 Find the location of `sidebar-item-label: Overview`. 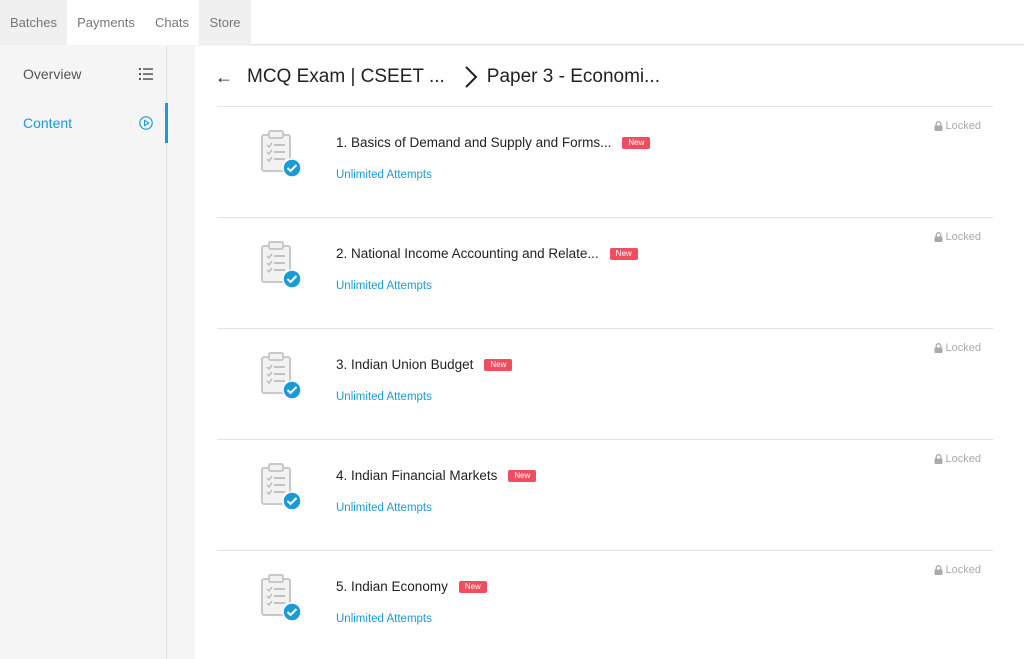

sidebar-item-label: Overview is located at coordinates (52, 74).